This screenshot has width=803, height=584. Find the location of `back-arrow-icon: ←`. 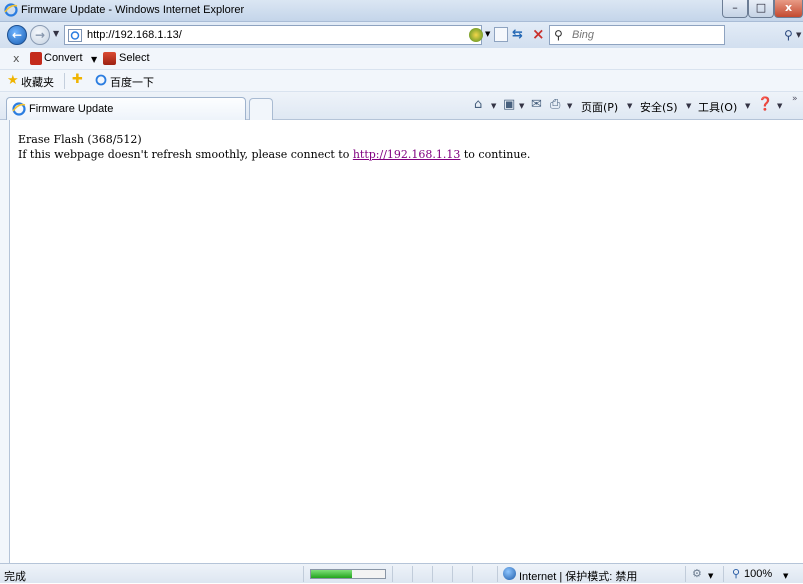

back-arrow-icon: ← is located at coordinates (17, 35).